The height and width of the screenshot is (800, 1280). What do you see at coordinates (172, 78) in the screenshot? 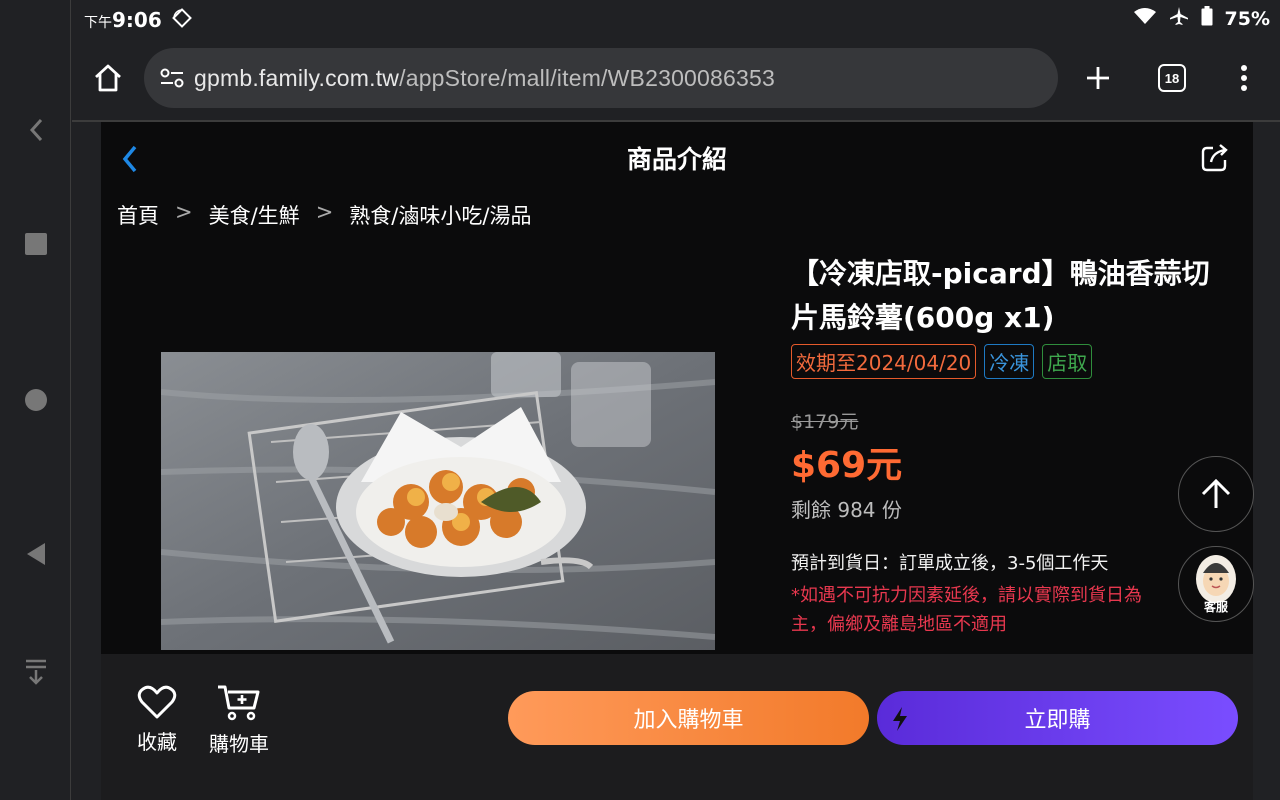
I see `site-settings-icon` at bounding box center [172, 78].